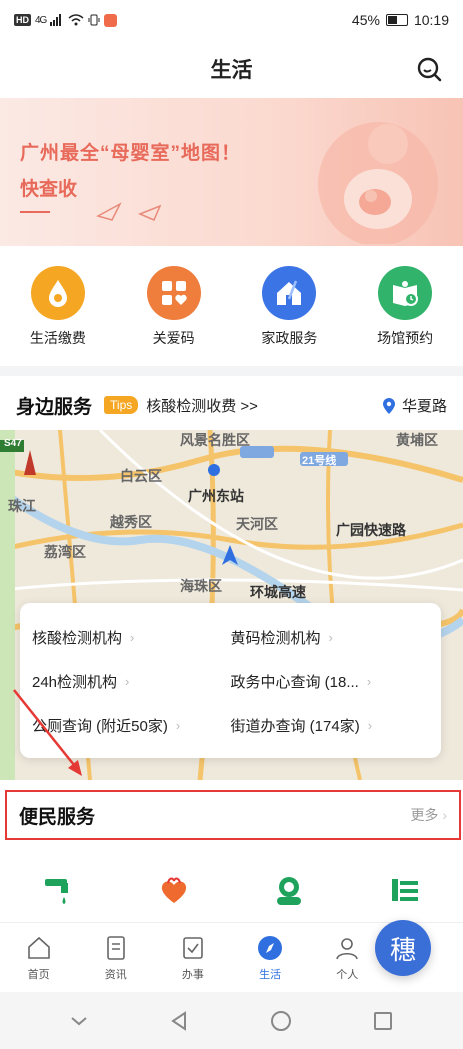  What do you see at coordinates (290, 308) in the screenshot?
I see `quick-service-housekeeping: 家政服务` at bounding box center [290, 308].